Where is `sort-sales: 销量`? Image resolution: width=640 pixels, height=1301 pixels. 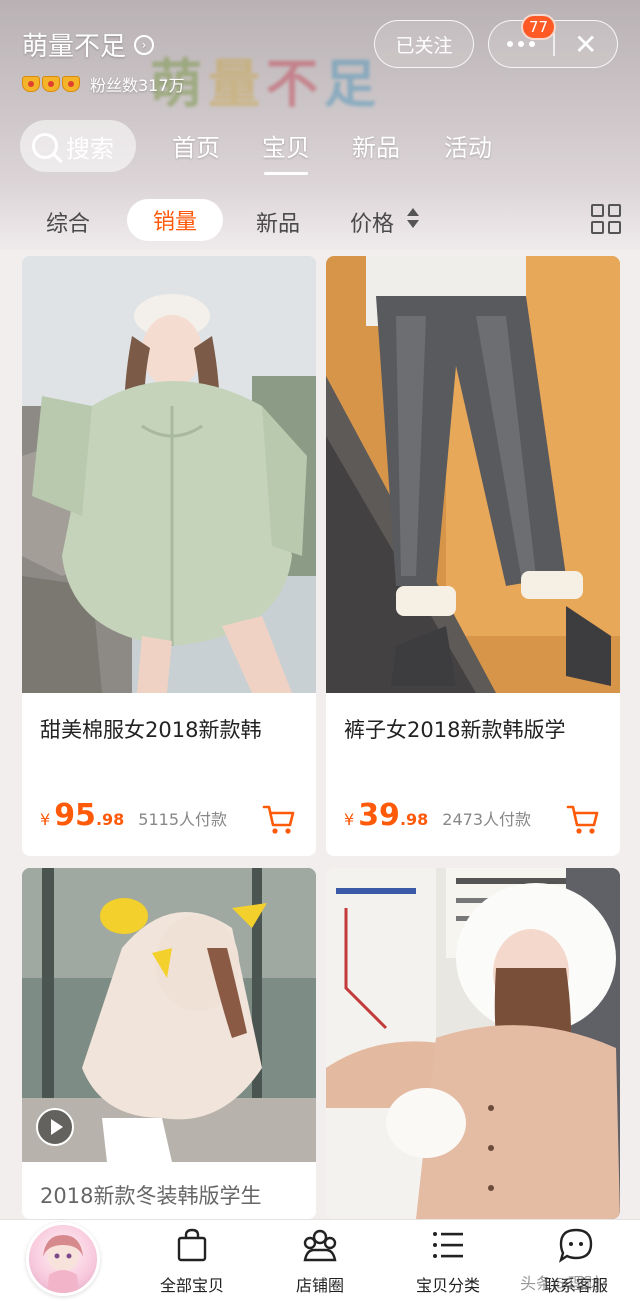 sort-sales: 销量 is located at coordinates (175, 220).